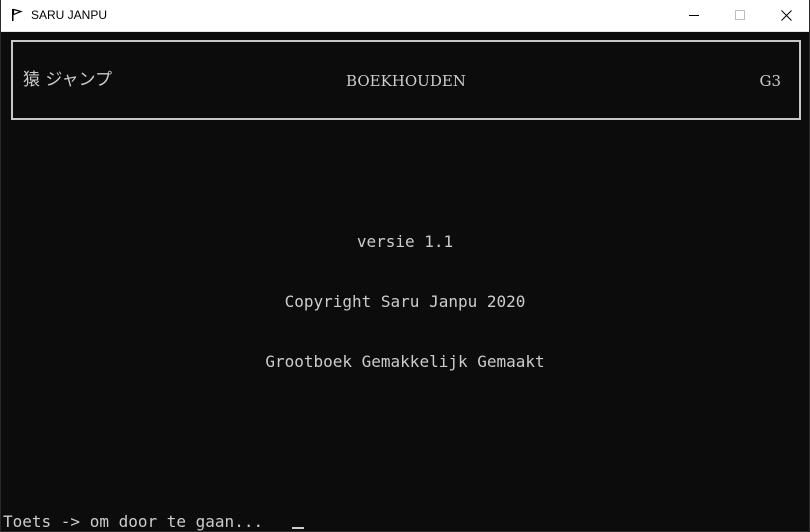 The height and width of the screenshot is (532, 810). I want to click on close-icon, so click(786, 15).